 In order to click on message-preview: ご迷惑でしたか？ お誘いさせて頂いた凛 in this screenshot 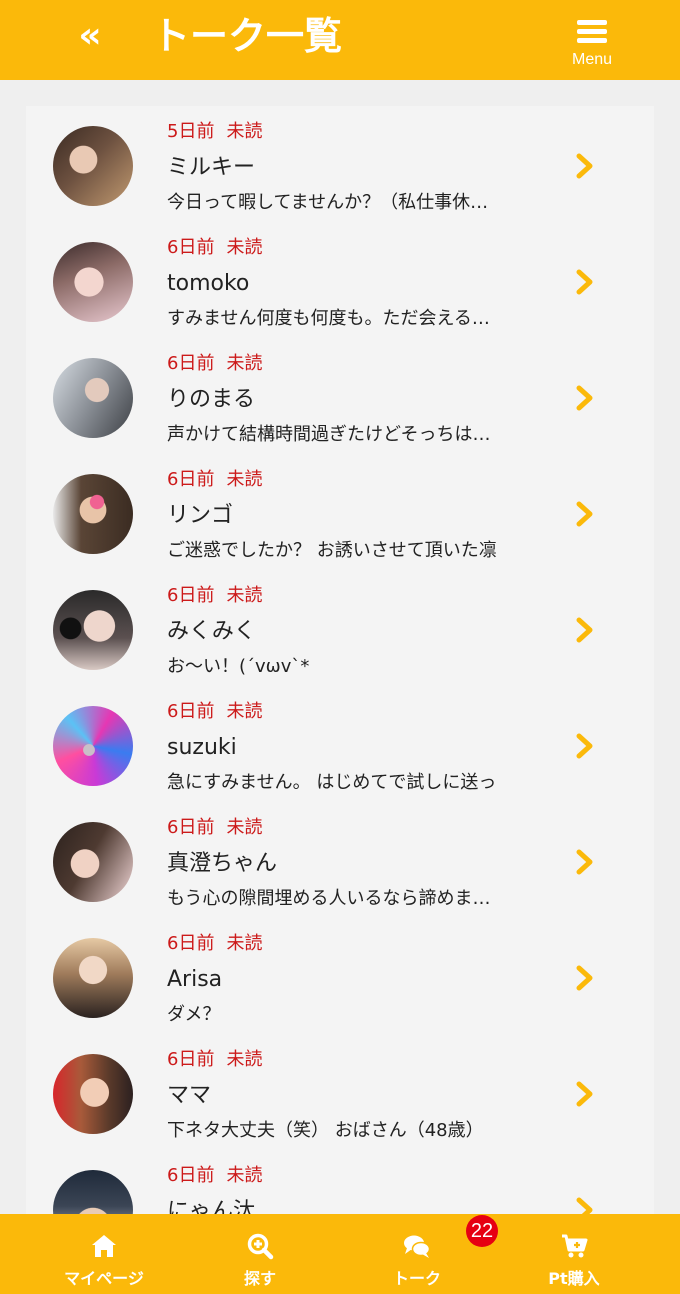, I will do `click(332, 550)`.